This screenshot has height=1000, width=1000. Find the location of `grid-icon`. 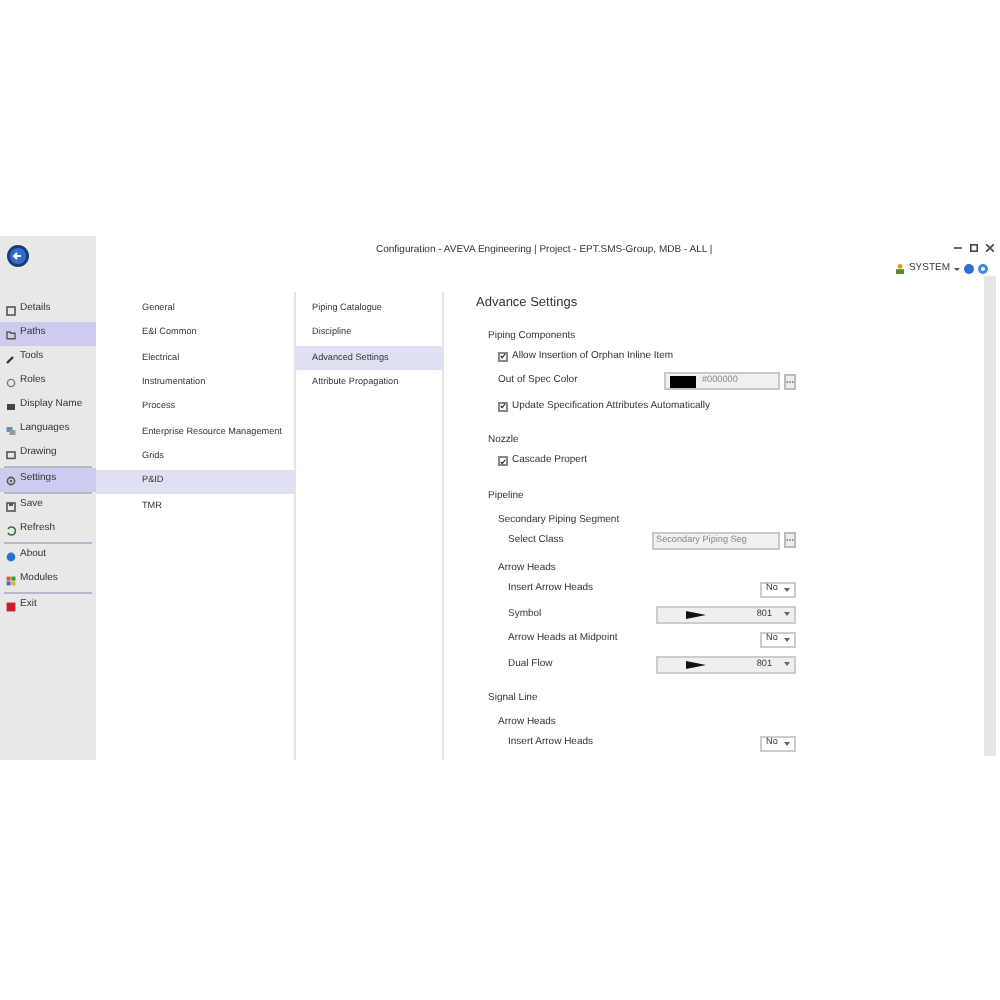

grid-icon is located at coordinates (11, 580).